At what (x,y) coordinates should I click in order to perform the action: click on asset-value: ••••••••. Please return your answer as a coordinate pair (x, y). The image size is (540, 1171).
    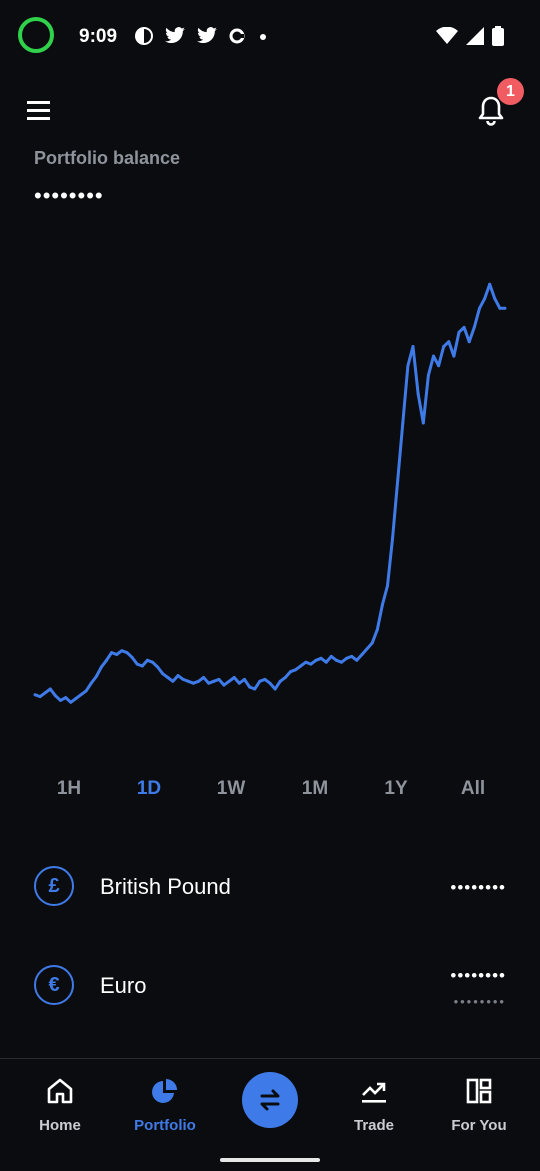
    Looking at the image, I should click on (478, 975).